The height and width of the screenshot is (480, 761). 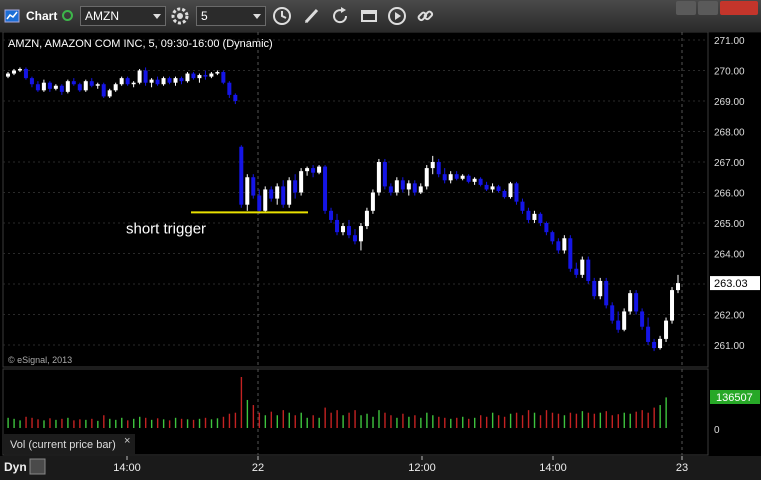 What do you see at coordinates (102, 16) in the screenshot?
I see `symbol-value: AMZN` at bounding box center [102, 16].